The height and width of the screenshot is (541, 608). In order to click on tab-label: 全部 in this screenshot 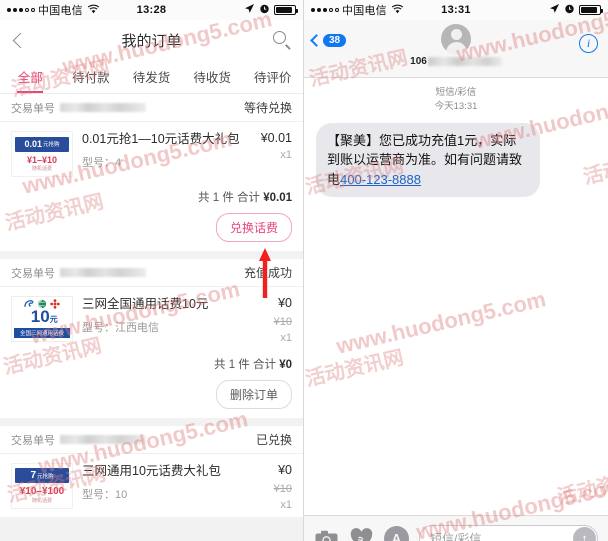, I will do `click(30, 78)`.